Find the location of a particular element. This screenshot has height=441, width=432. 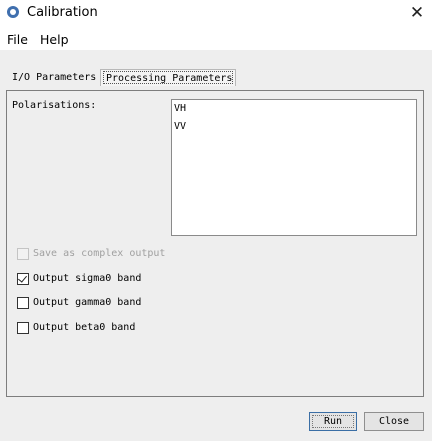

sigma0-label: Output sigma0 band is located at coordinates (87, 278).